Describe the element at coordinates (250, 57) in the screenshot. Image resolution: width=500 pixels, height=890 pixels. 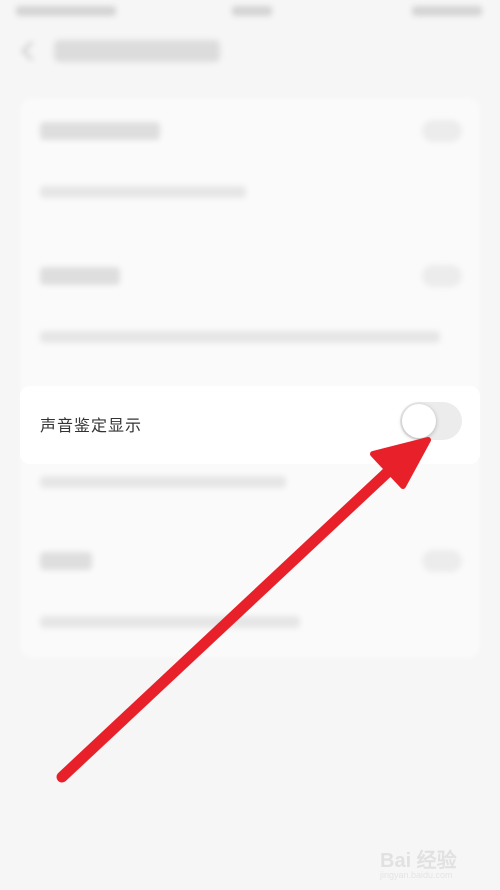
I see `header` at that location.